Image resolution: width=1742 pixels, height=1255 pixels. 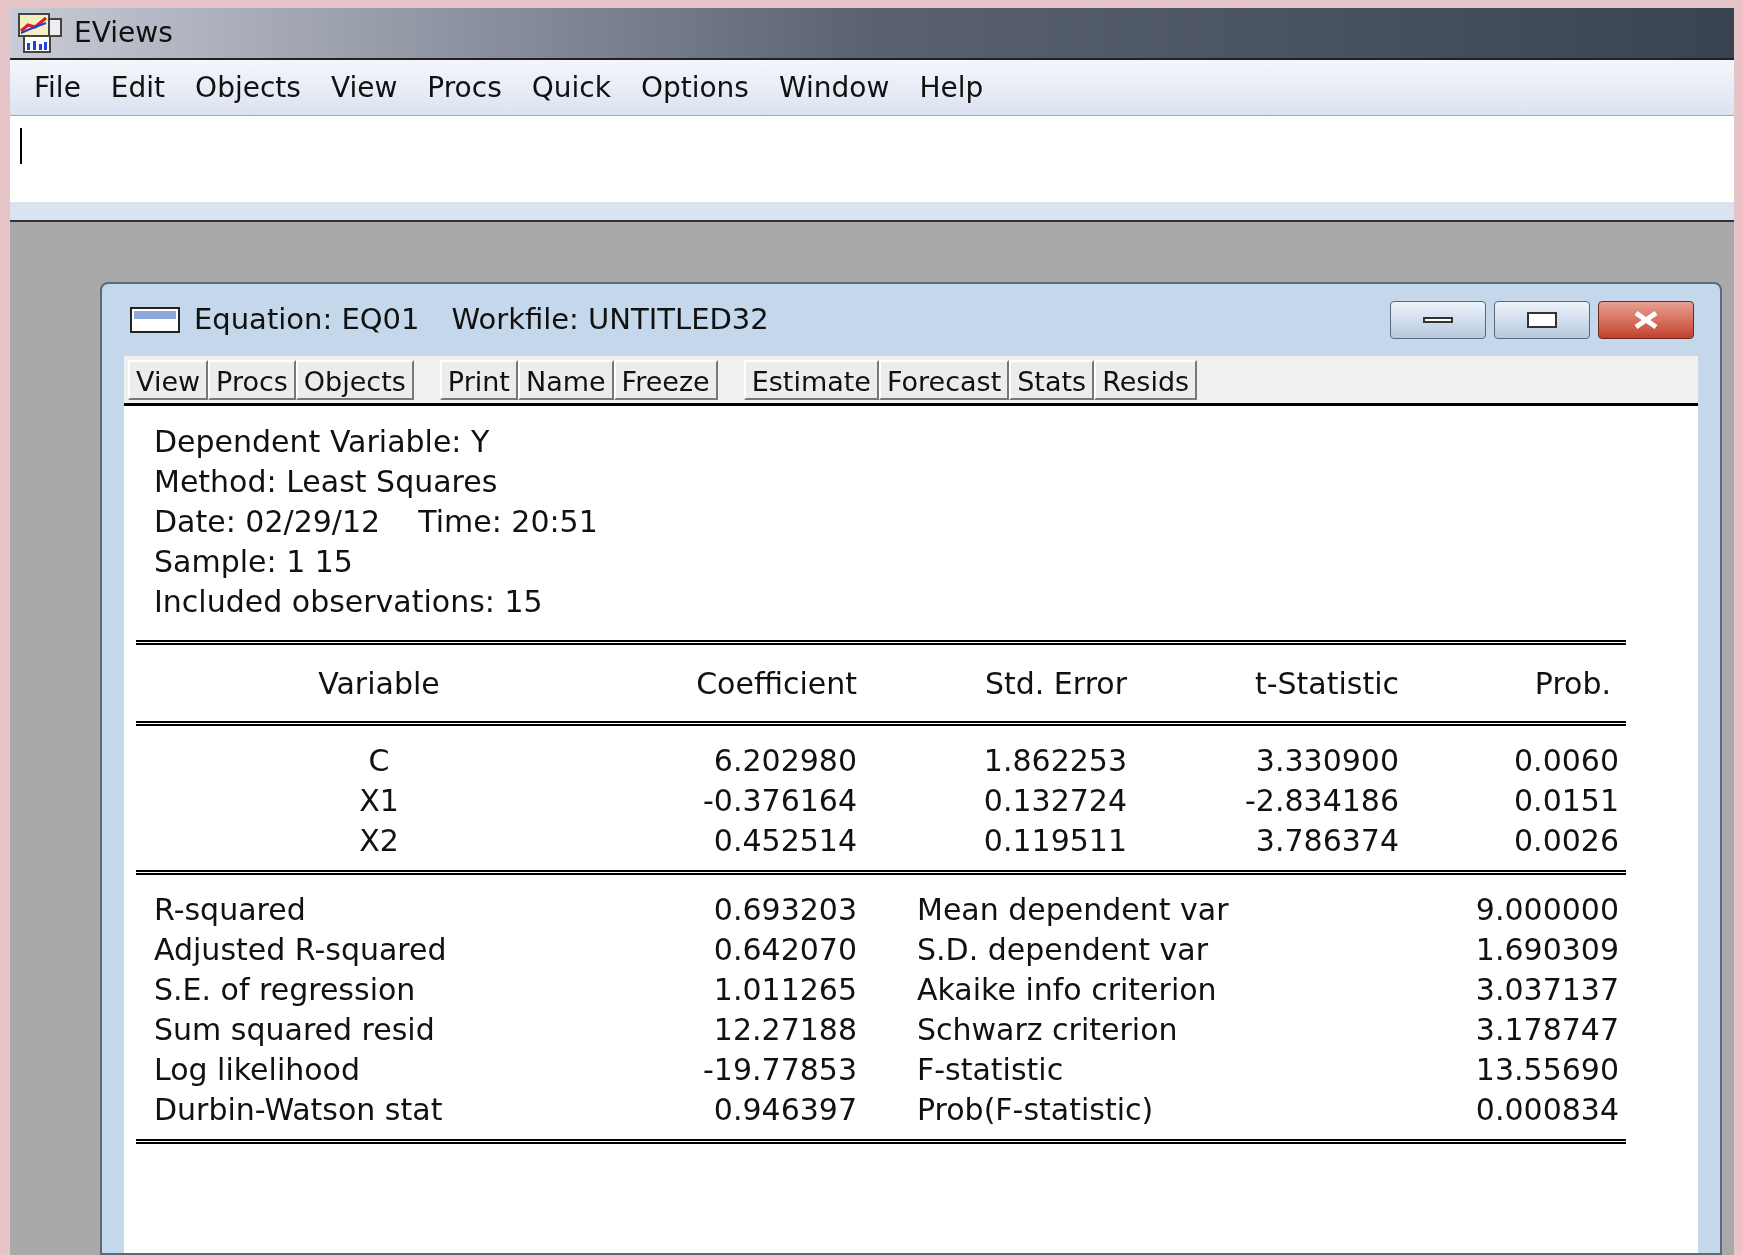 What do you see at coordinates (834, 87) in the screenshot?
I see `menu-item: Window` at bounding box center [834, 87].